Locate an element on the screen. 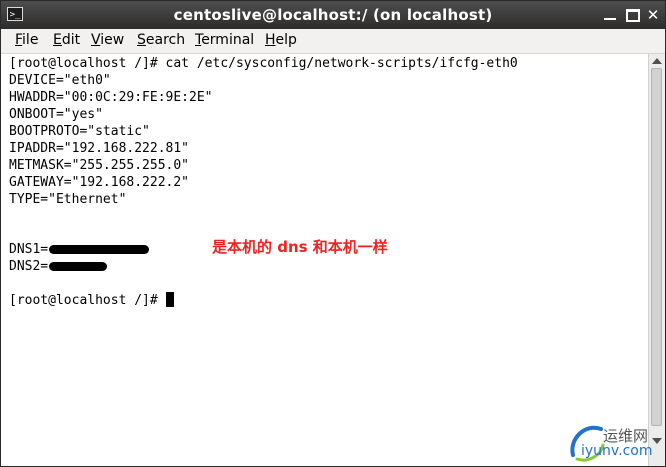 The height and width of the screenshot is (467, 666). shell-prompt: [root@localhost /]# is located at coordinates (87, 300).